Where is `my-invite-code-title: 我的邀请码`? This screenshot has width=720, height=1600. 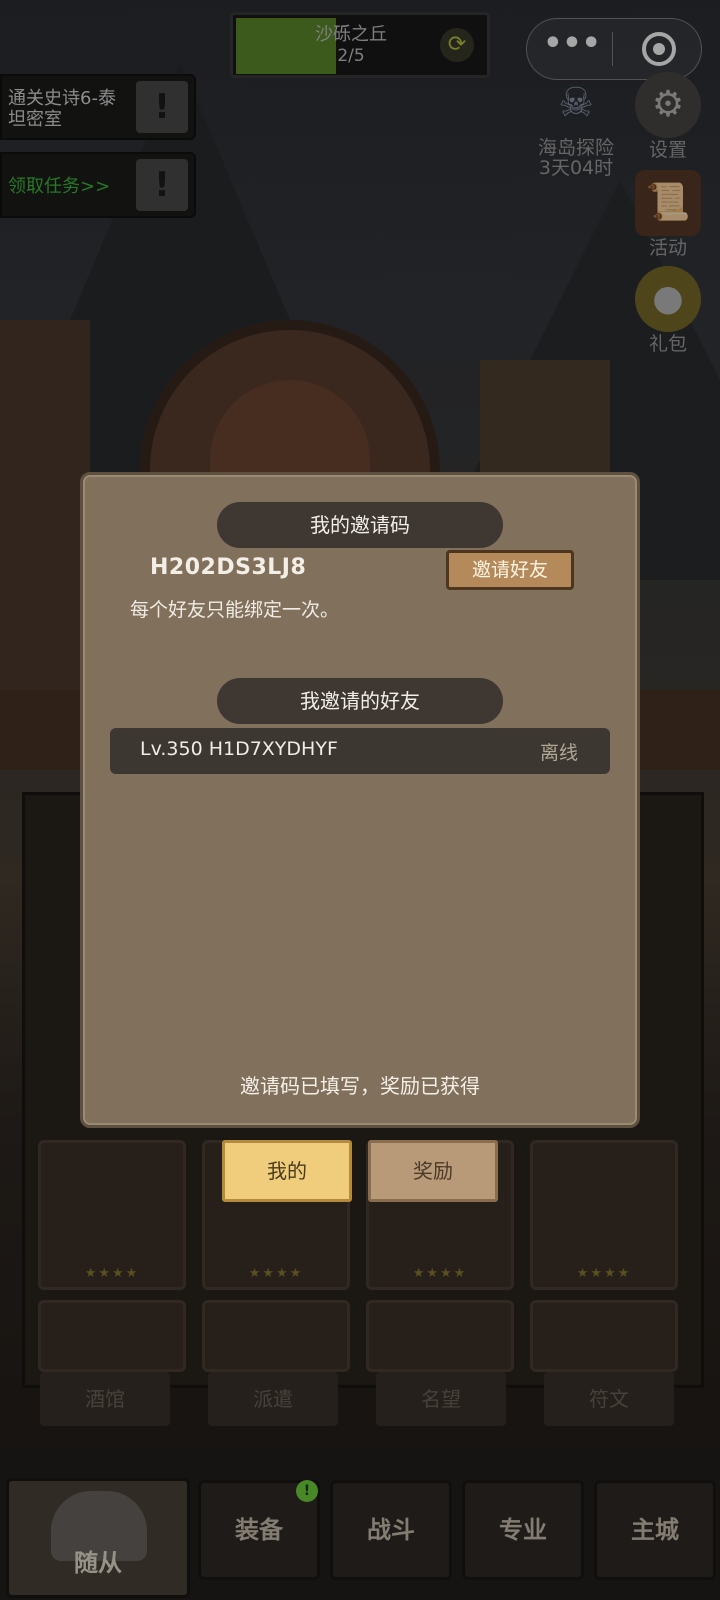 my-invite-code-title: 我的邀请码 is located at coordinates (360, 525).